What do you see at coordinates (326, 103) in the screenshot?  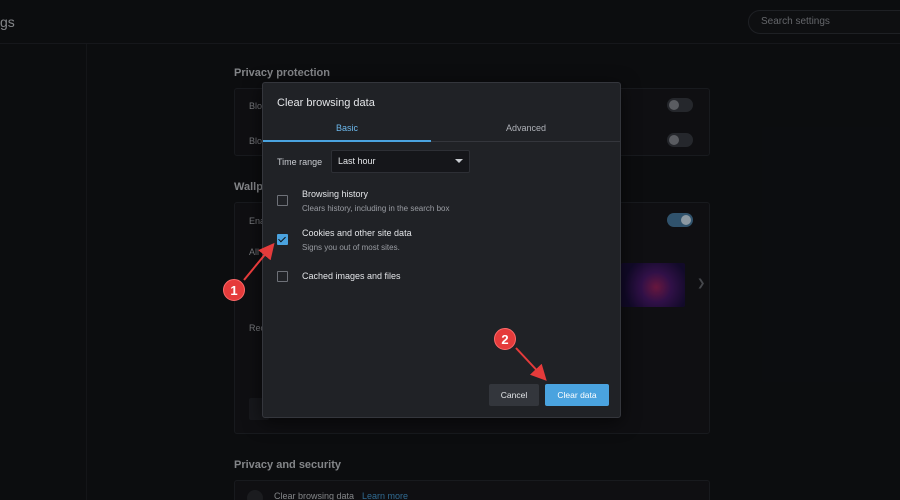 I see `dialog-title: Clear browsing data` at bounding box center [326, 103].